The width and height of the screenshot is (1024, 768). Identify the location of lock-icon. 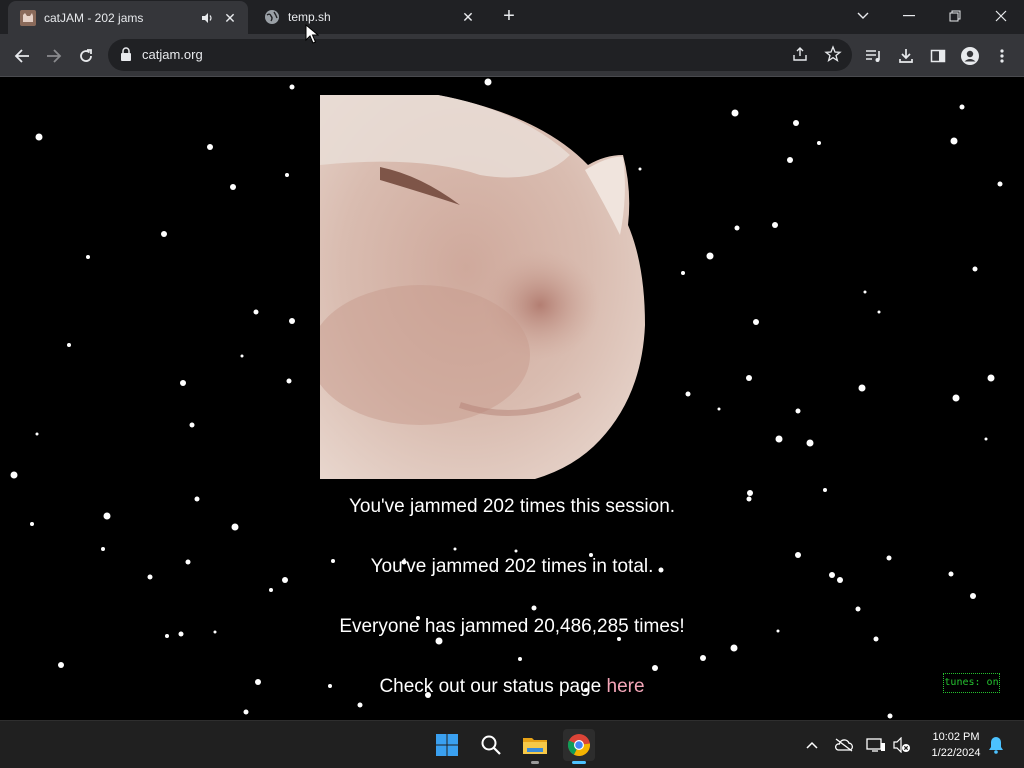
(126, 54).